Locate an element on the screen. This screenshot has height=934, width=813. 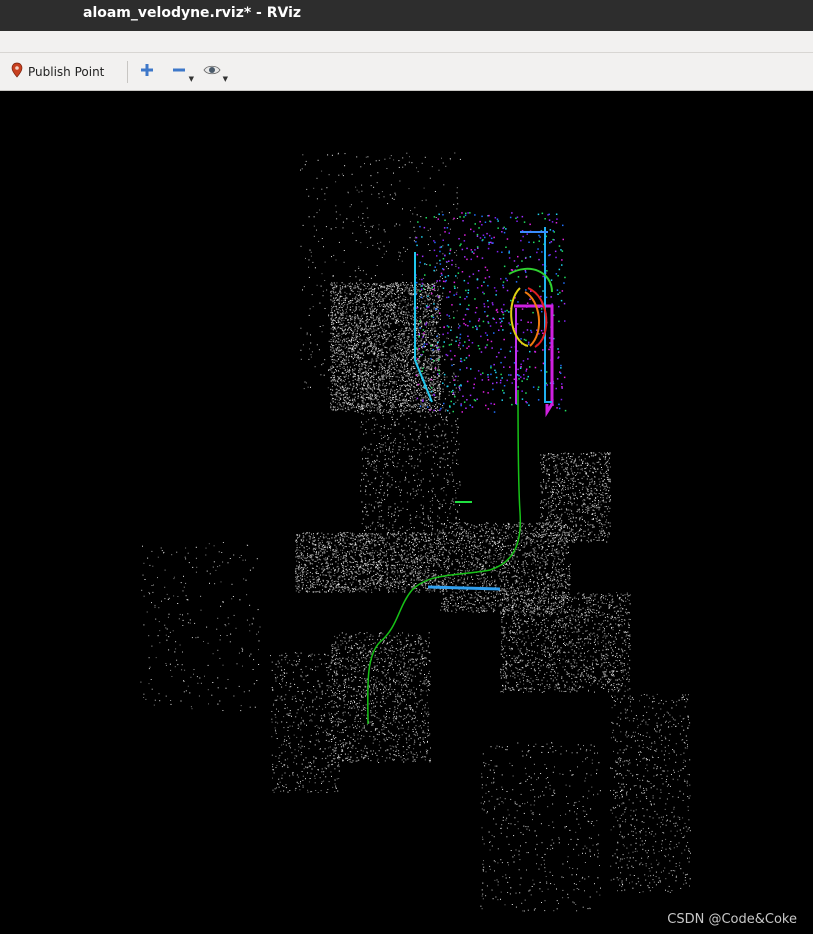
window-title: aloam_velodyne.rviz* - RViz is located at coordinates (192, 13).